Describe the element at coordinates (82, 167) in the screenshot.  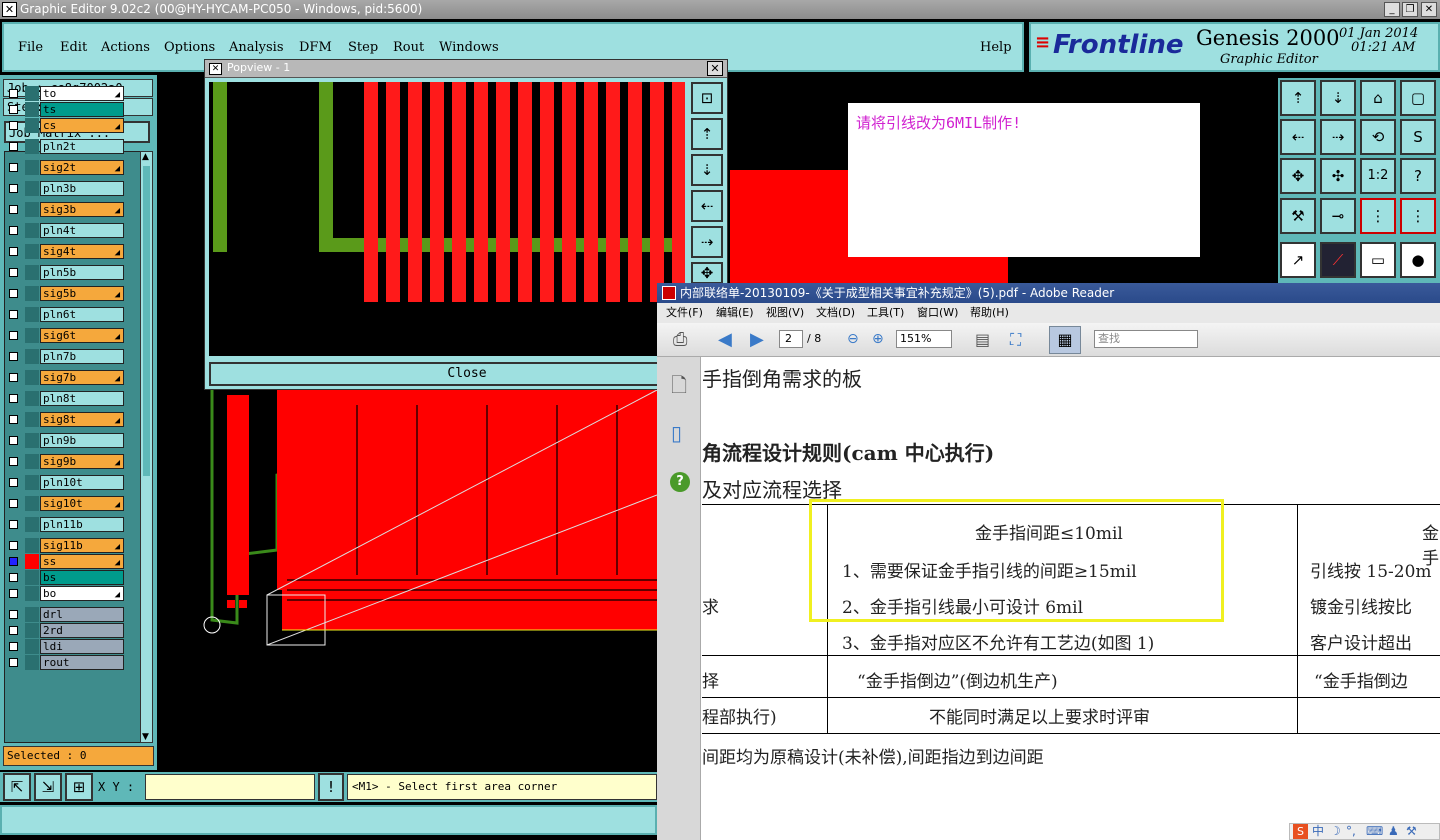
I see `layer-name: sig2t ◢` at that location.